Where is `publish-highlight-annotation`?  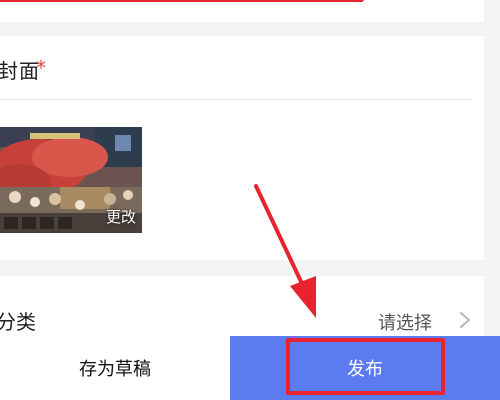 publish-highlight-annotation is located at coordinates (365, 366).